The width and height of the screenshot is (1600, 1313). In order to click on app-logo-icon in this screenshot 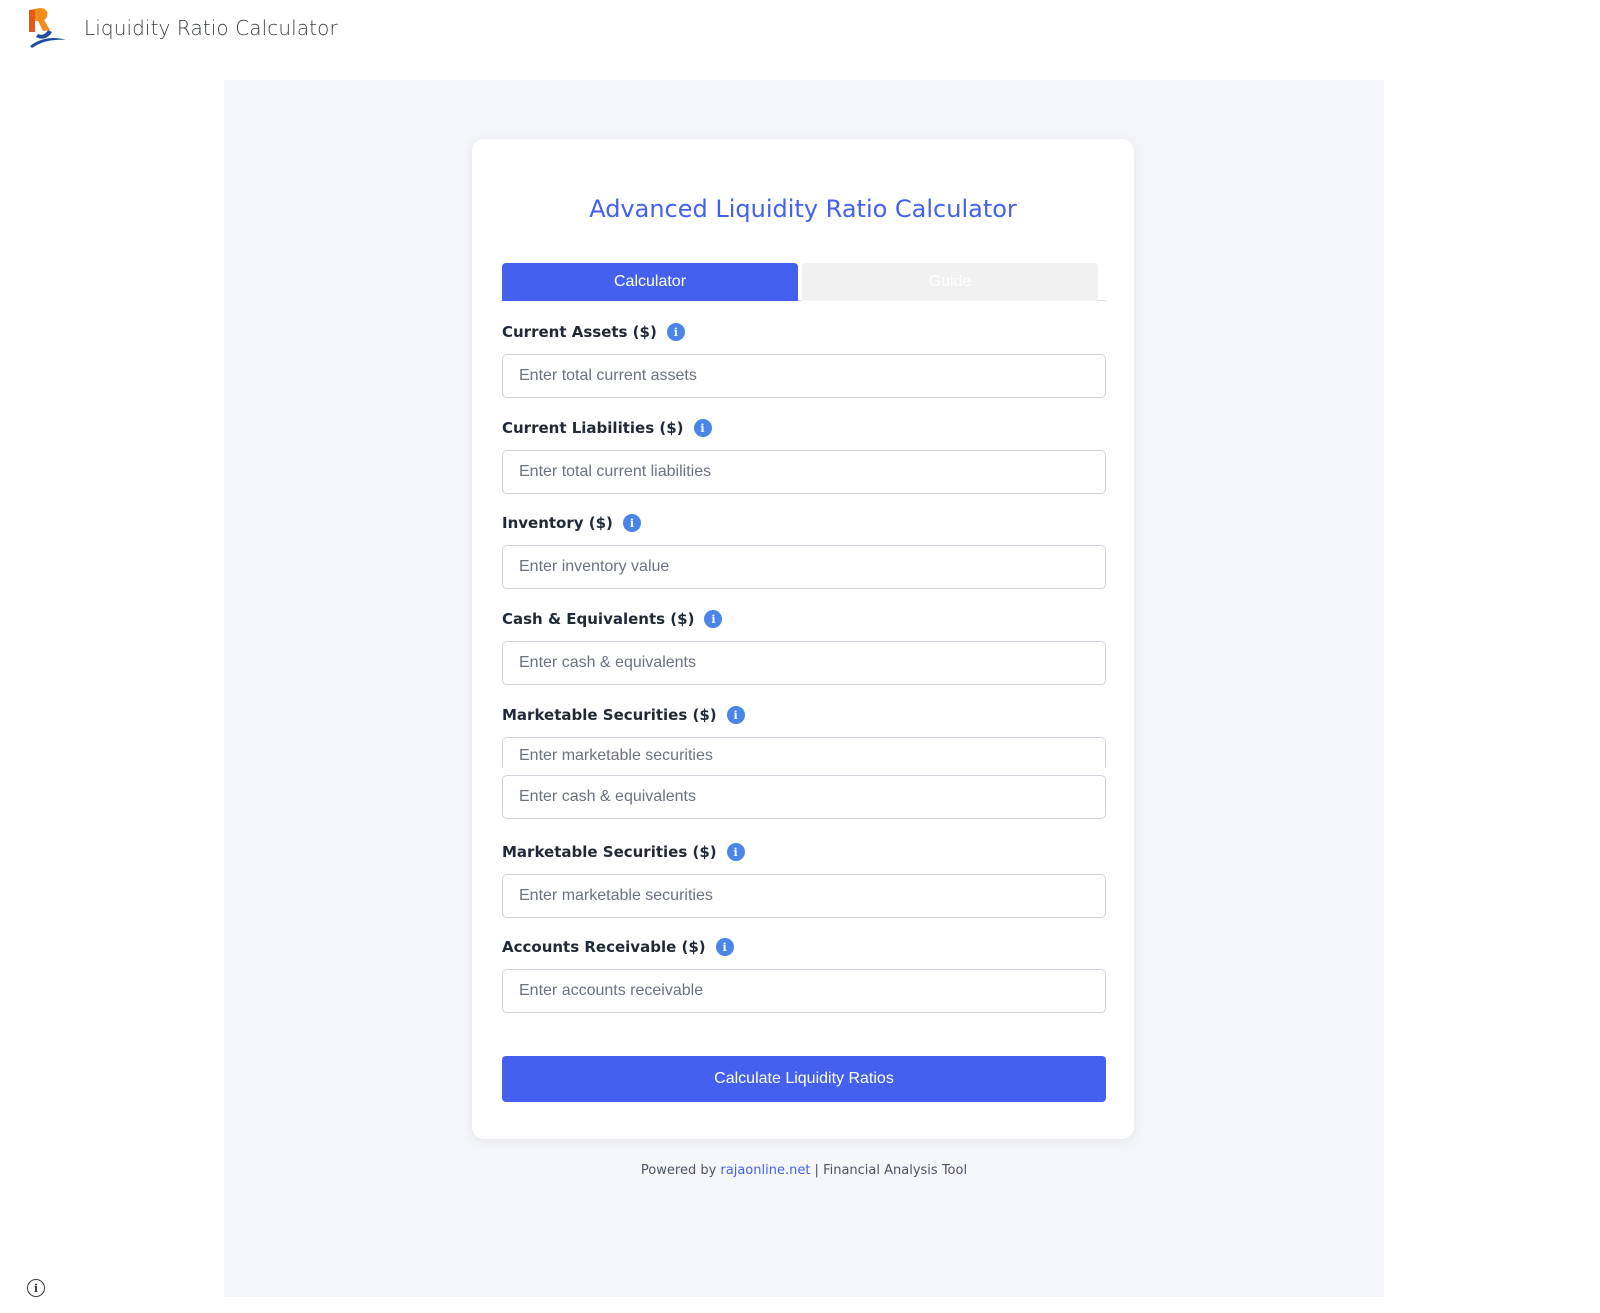, I will do `click(47, 28)`.